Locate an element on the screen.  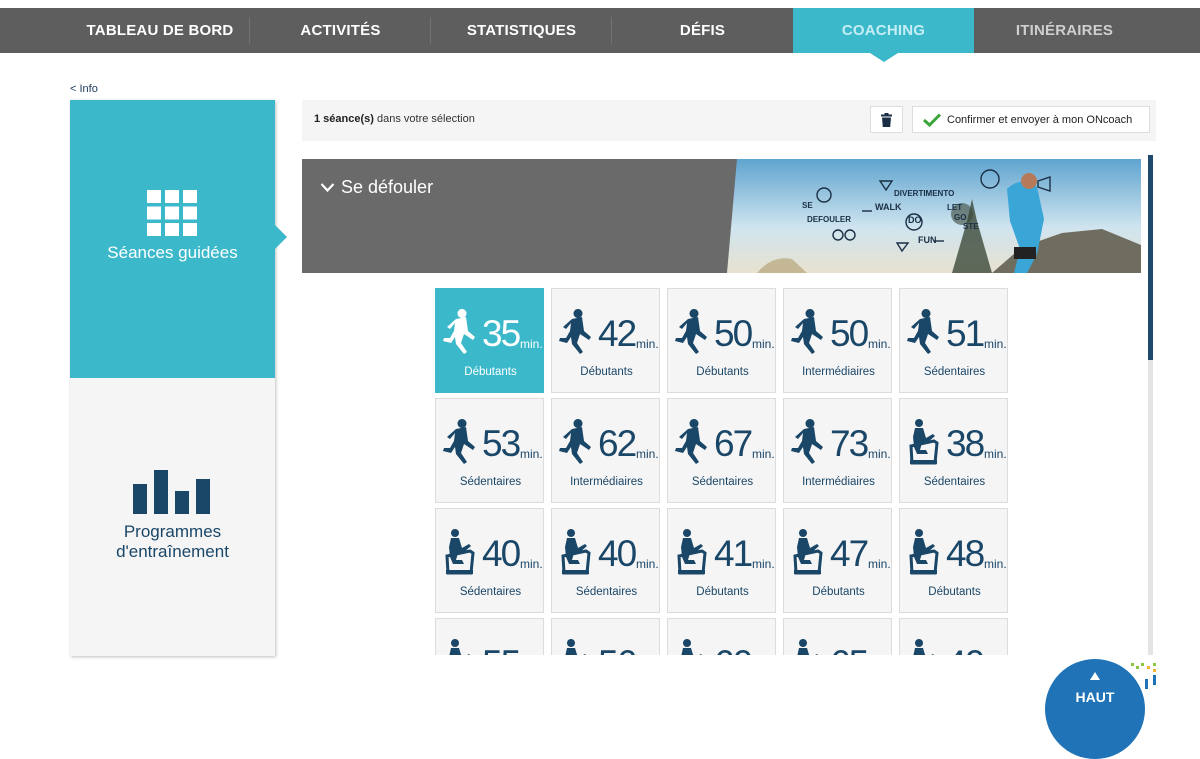
tab-activites: ACTIVITÉS is located at coordinates (340, 30).